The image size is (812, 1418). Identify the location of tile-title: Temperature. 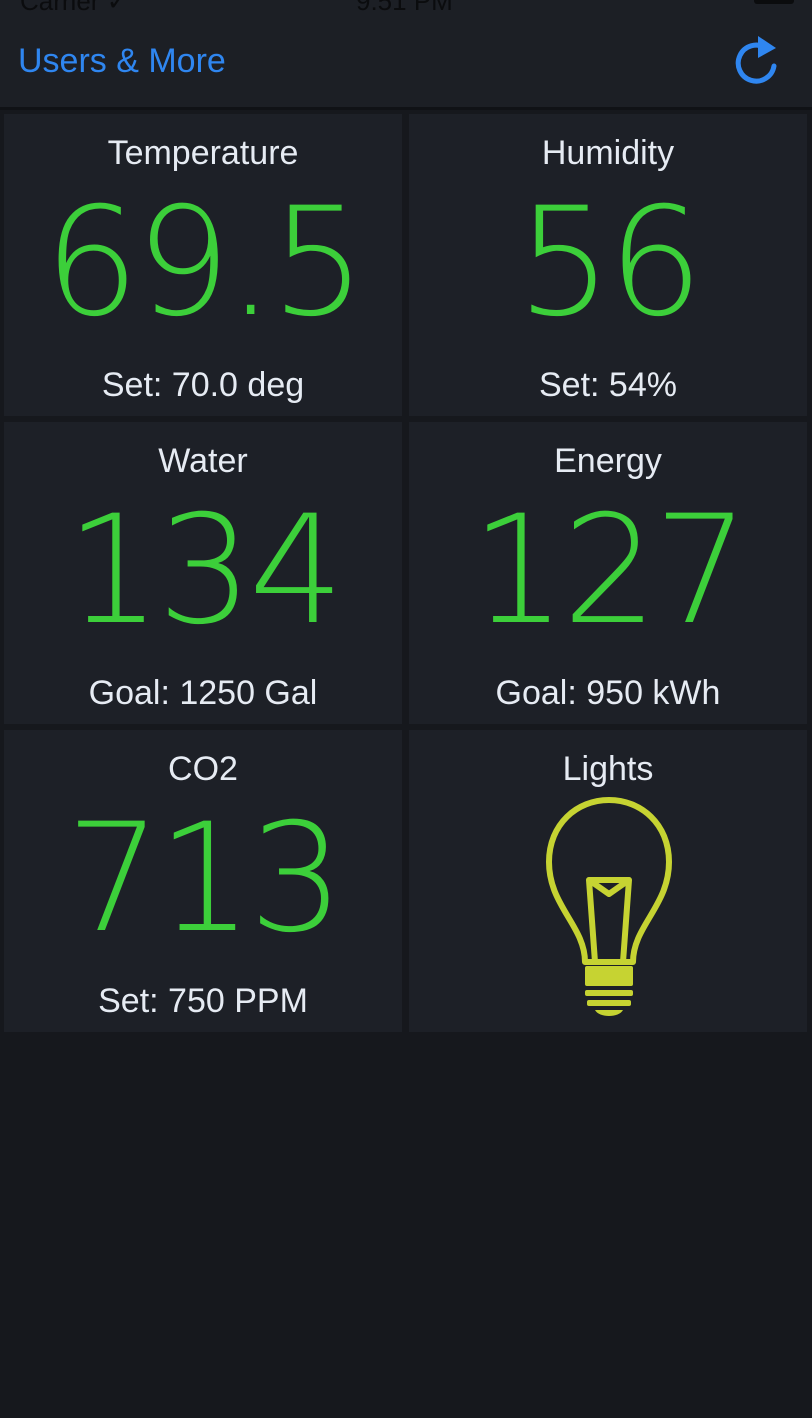
(203, 153).